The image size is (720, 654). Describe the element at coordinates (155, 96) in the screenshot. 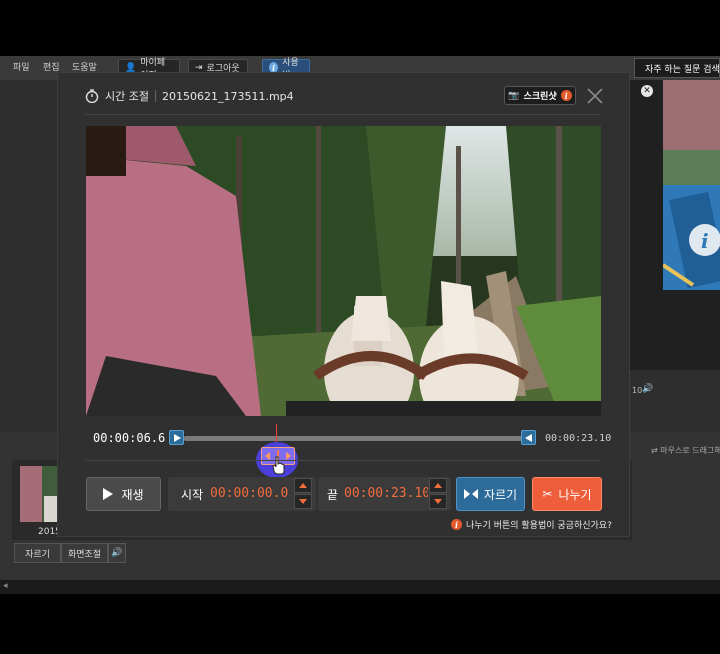

I see `title-separator` at that location.